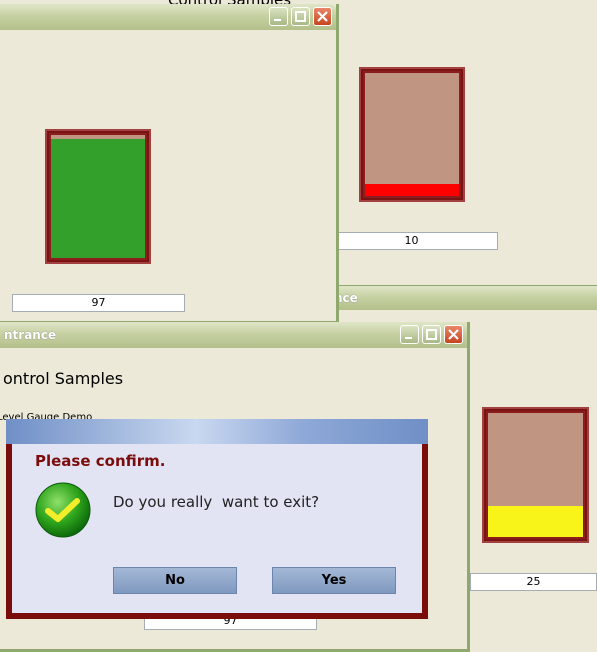  Describe the element at coordinates (63, 378) in the screenshot. I see `window-front-heading: ontrol Samples` at that location.